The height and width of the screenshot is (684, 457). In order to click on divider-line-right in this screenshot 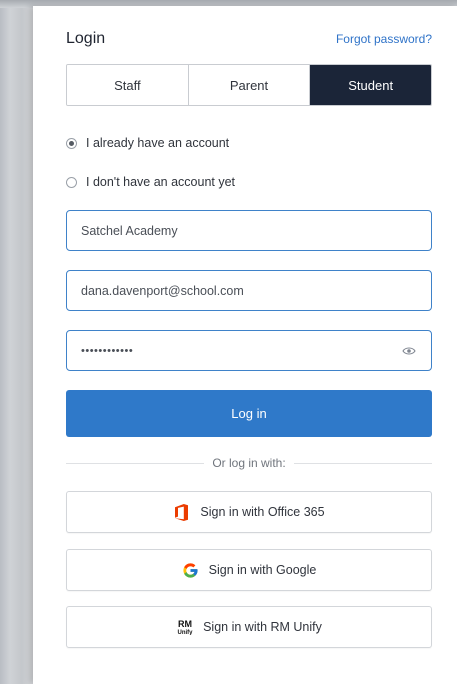, I will do `click(363, 463)`.